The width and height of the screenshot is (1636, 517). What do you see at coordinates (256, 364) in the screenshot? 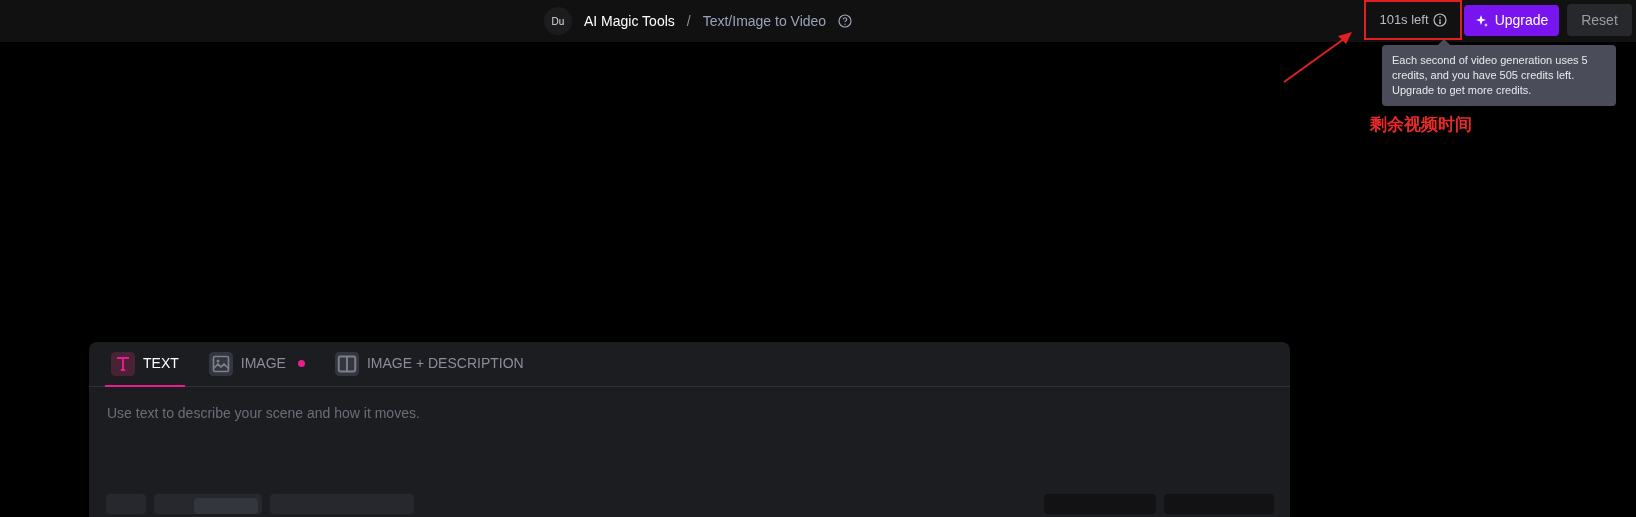
I see `tab: IMAGE` at bounding box center [256, 364].